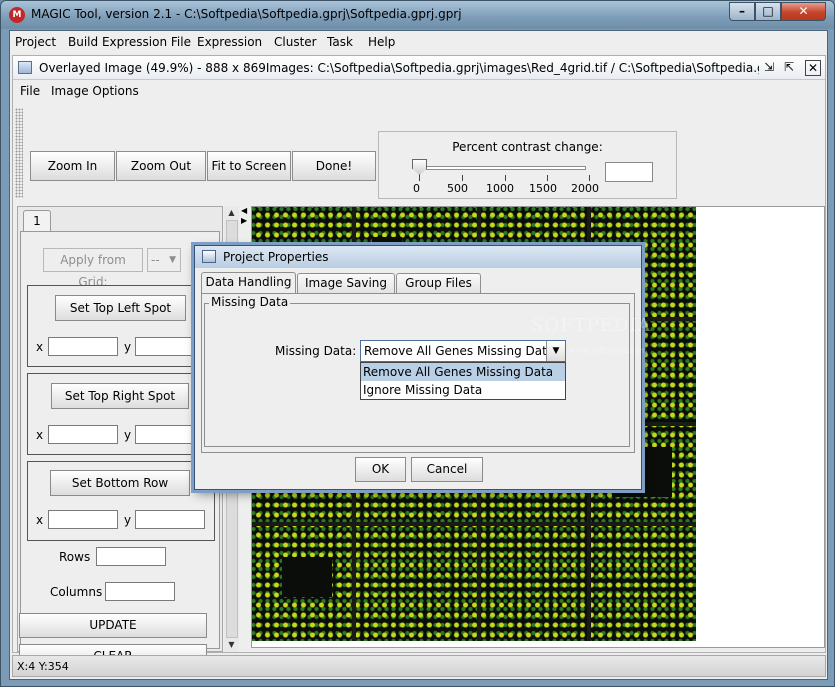  What do you see at coordinates (419, 91) in the screenshot?
I see `image-frame-menubar: File Image Options` at bounding box center [419, 91].